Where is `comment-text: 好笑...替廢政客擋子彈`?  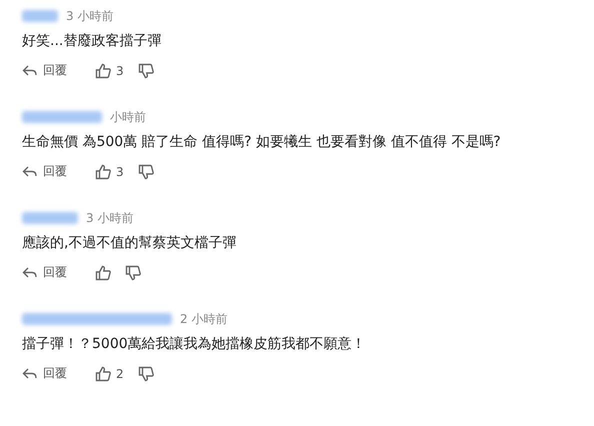 comment-text: 好笑...替廢政客擋子彈 is located at coordinates (92, 41).